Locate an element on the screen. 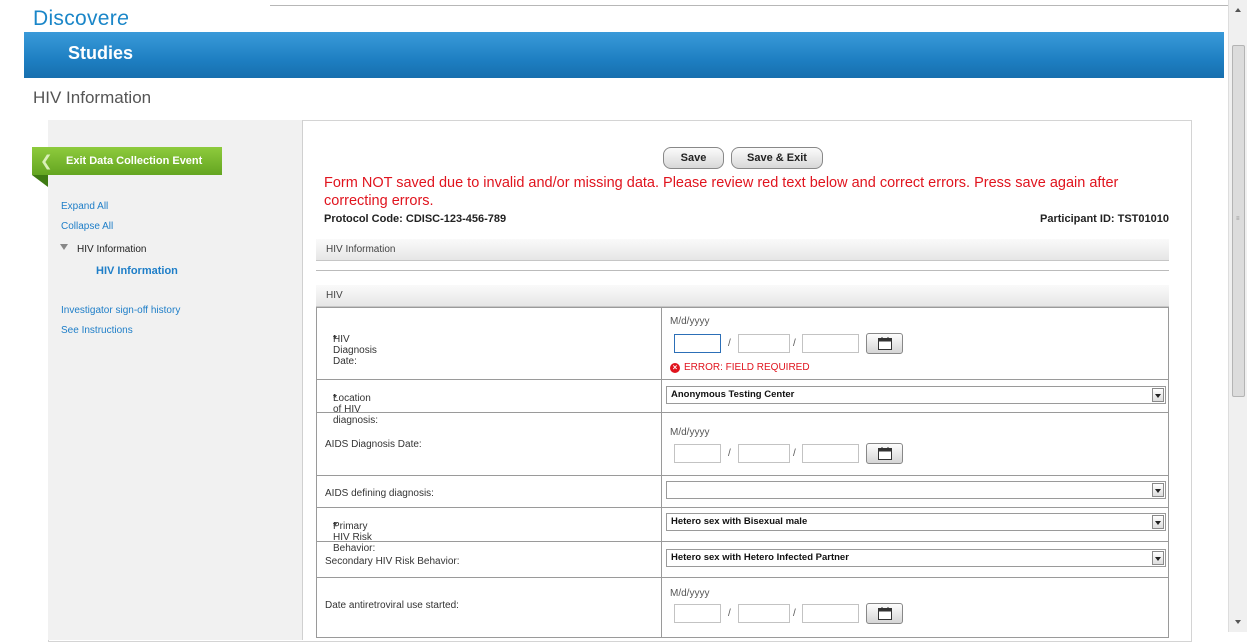  top-divider is located at coordinates (750, 5).